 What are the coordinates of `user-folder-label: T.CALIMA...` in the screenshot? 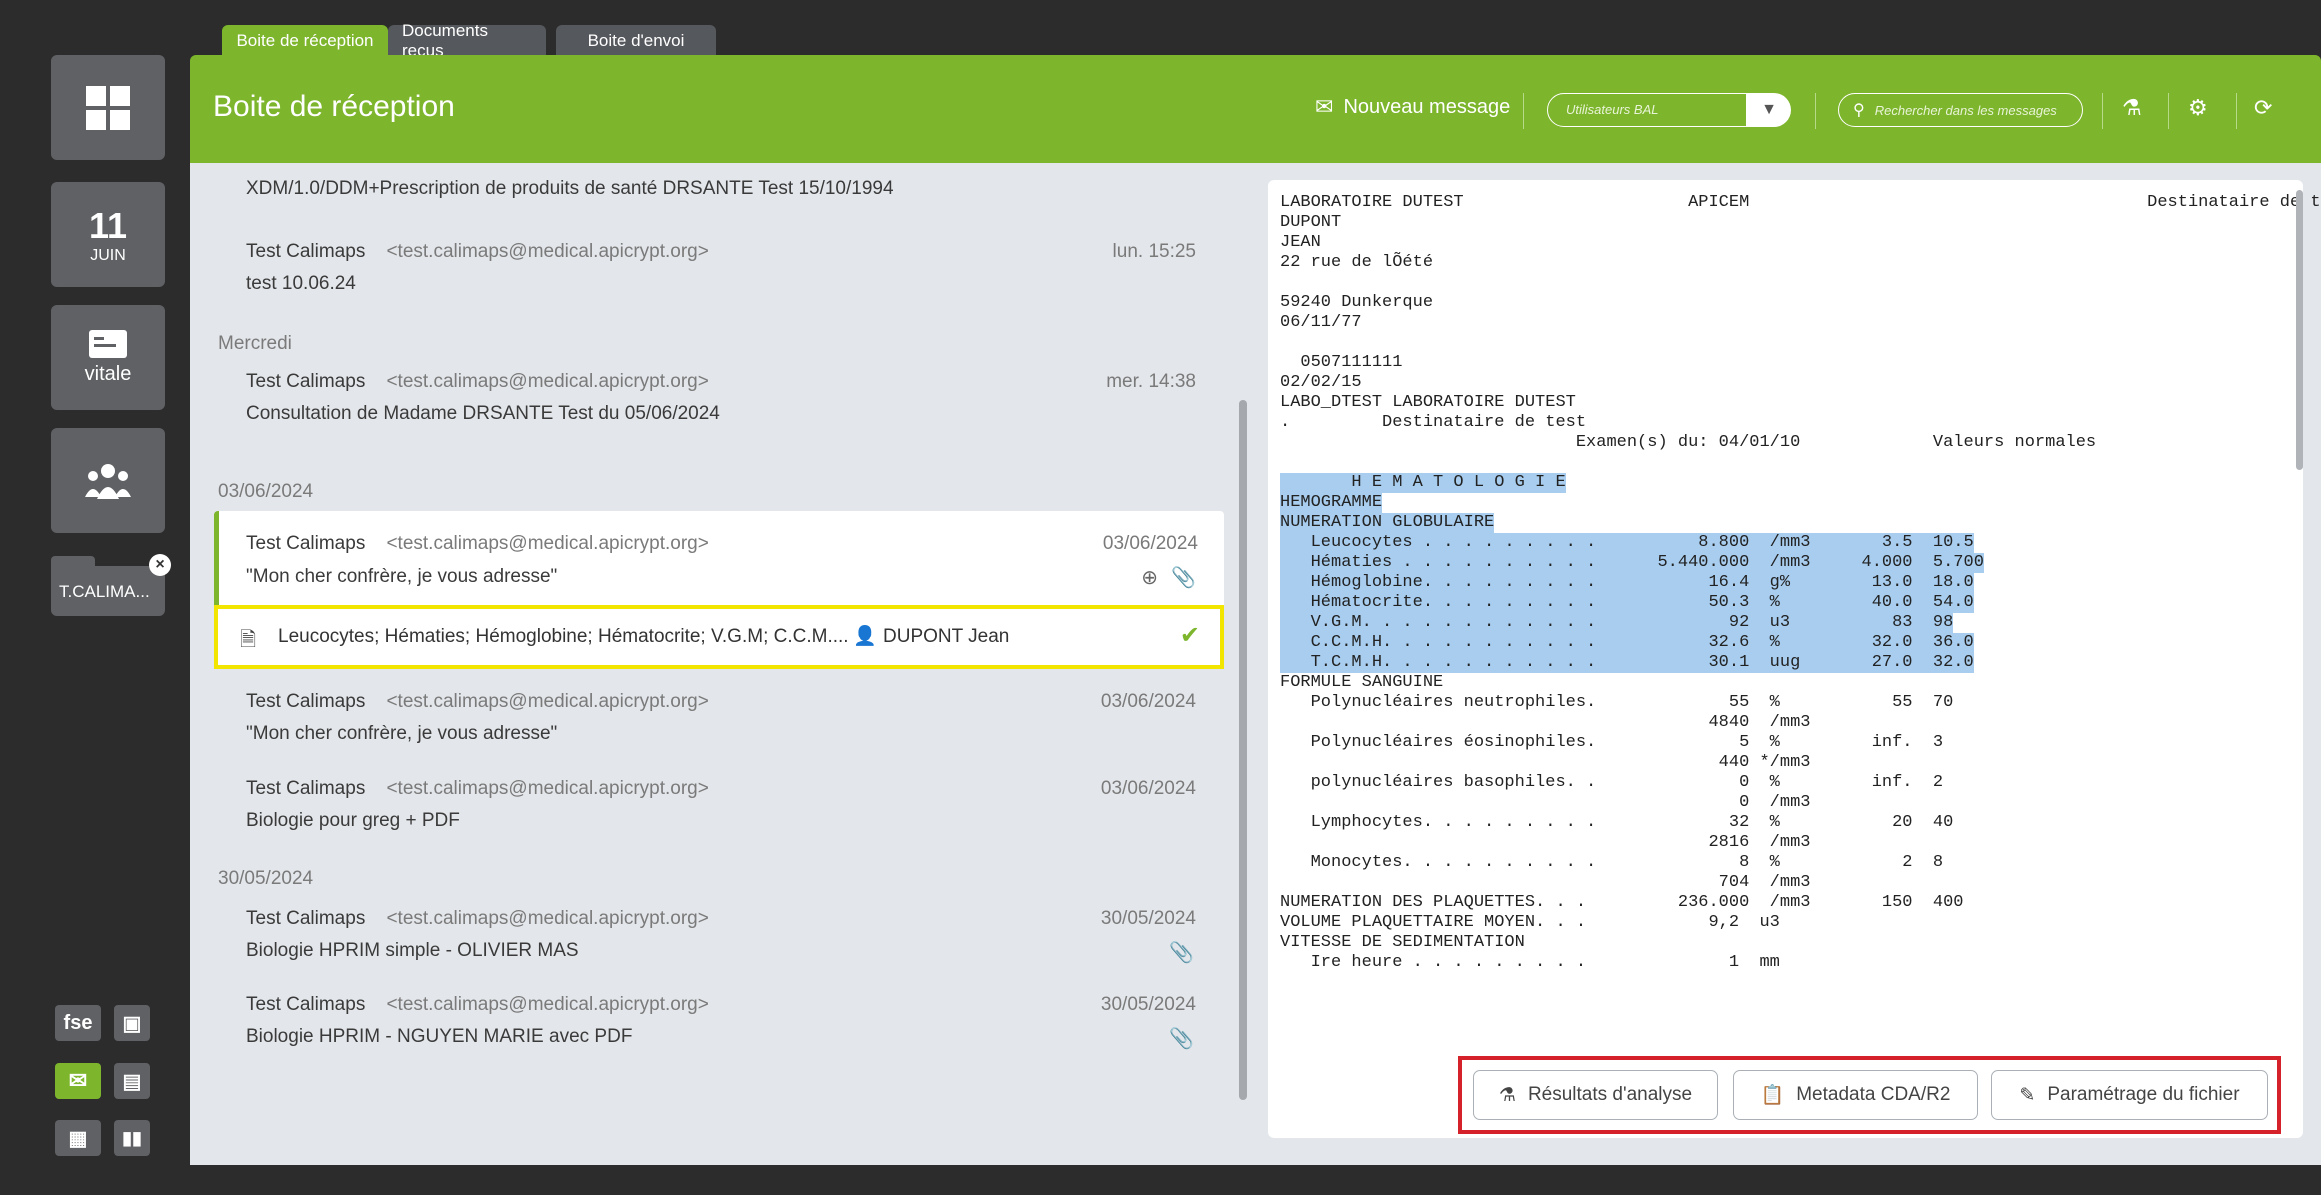 It's located at (104, 591).